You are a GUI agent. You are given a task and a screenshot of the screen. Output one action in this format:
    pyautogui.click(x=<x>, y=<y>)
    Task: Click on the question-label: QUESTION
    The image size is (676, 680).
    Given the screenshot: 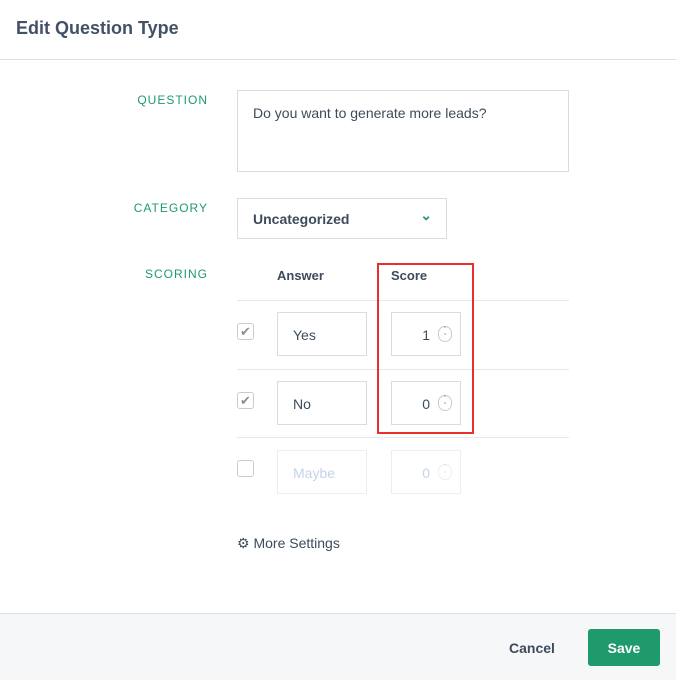 What is the action you would take?
    pyautogui.click(x=172, y=100)
    